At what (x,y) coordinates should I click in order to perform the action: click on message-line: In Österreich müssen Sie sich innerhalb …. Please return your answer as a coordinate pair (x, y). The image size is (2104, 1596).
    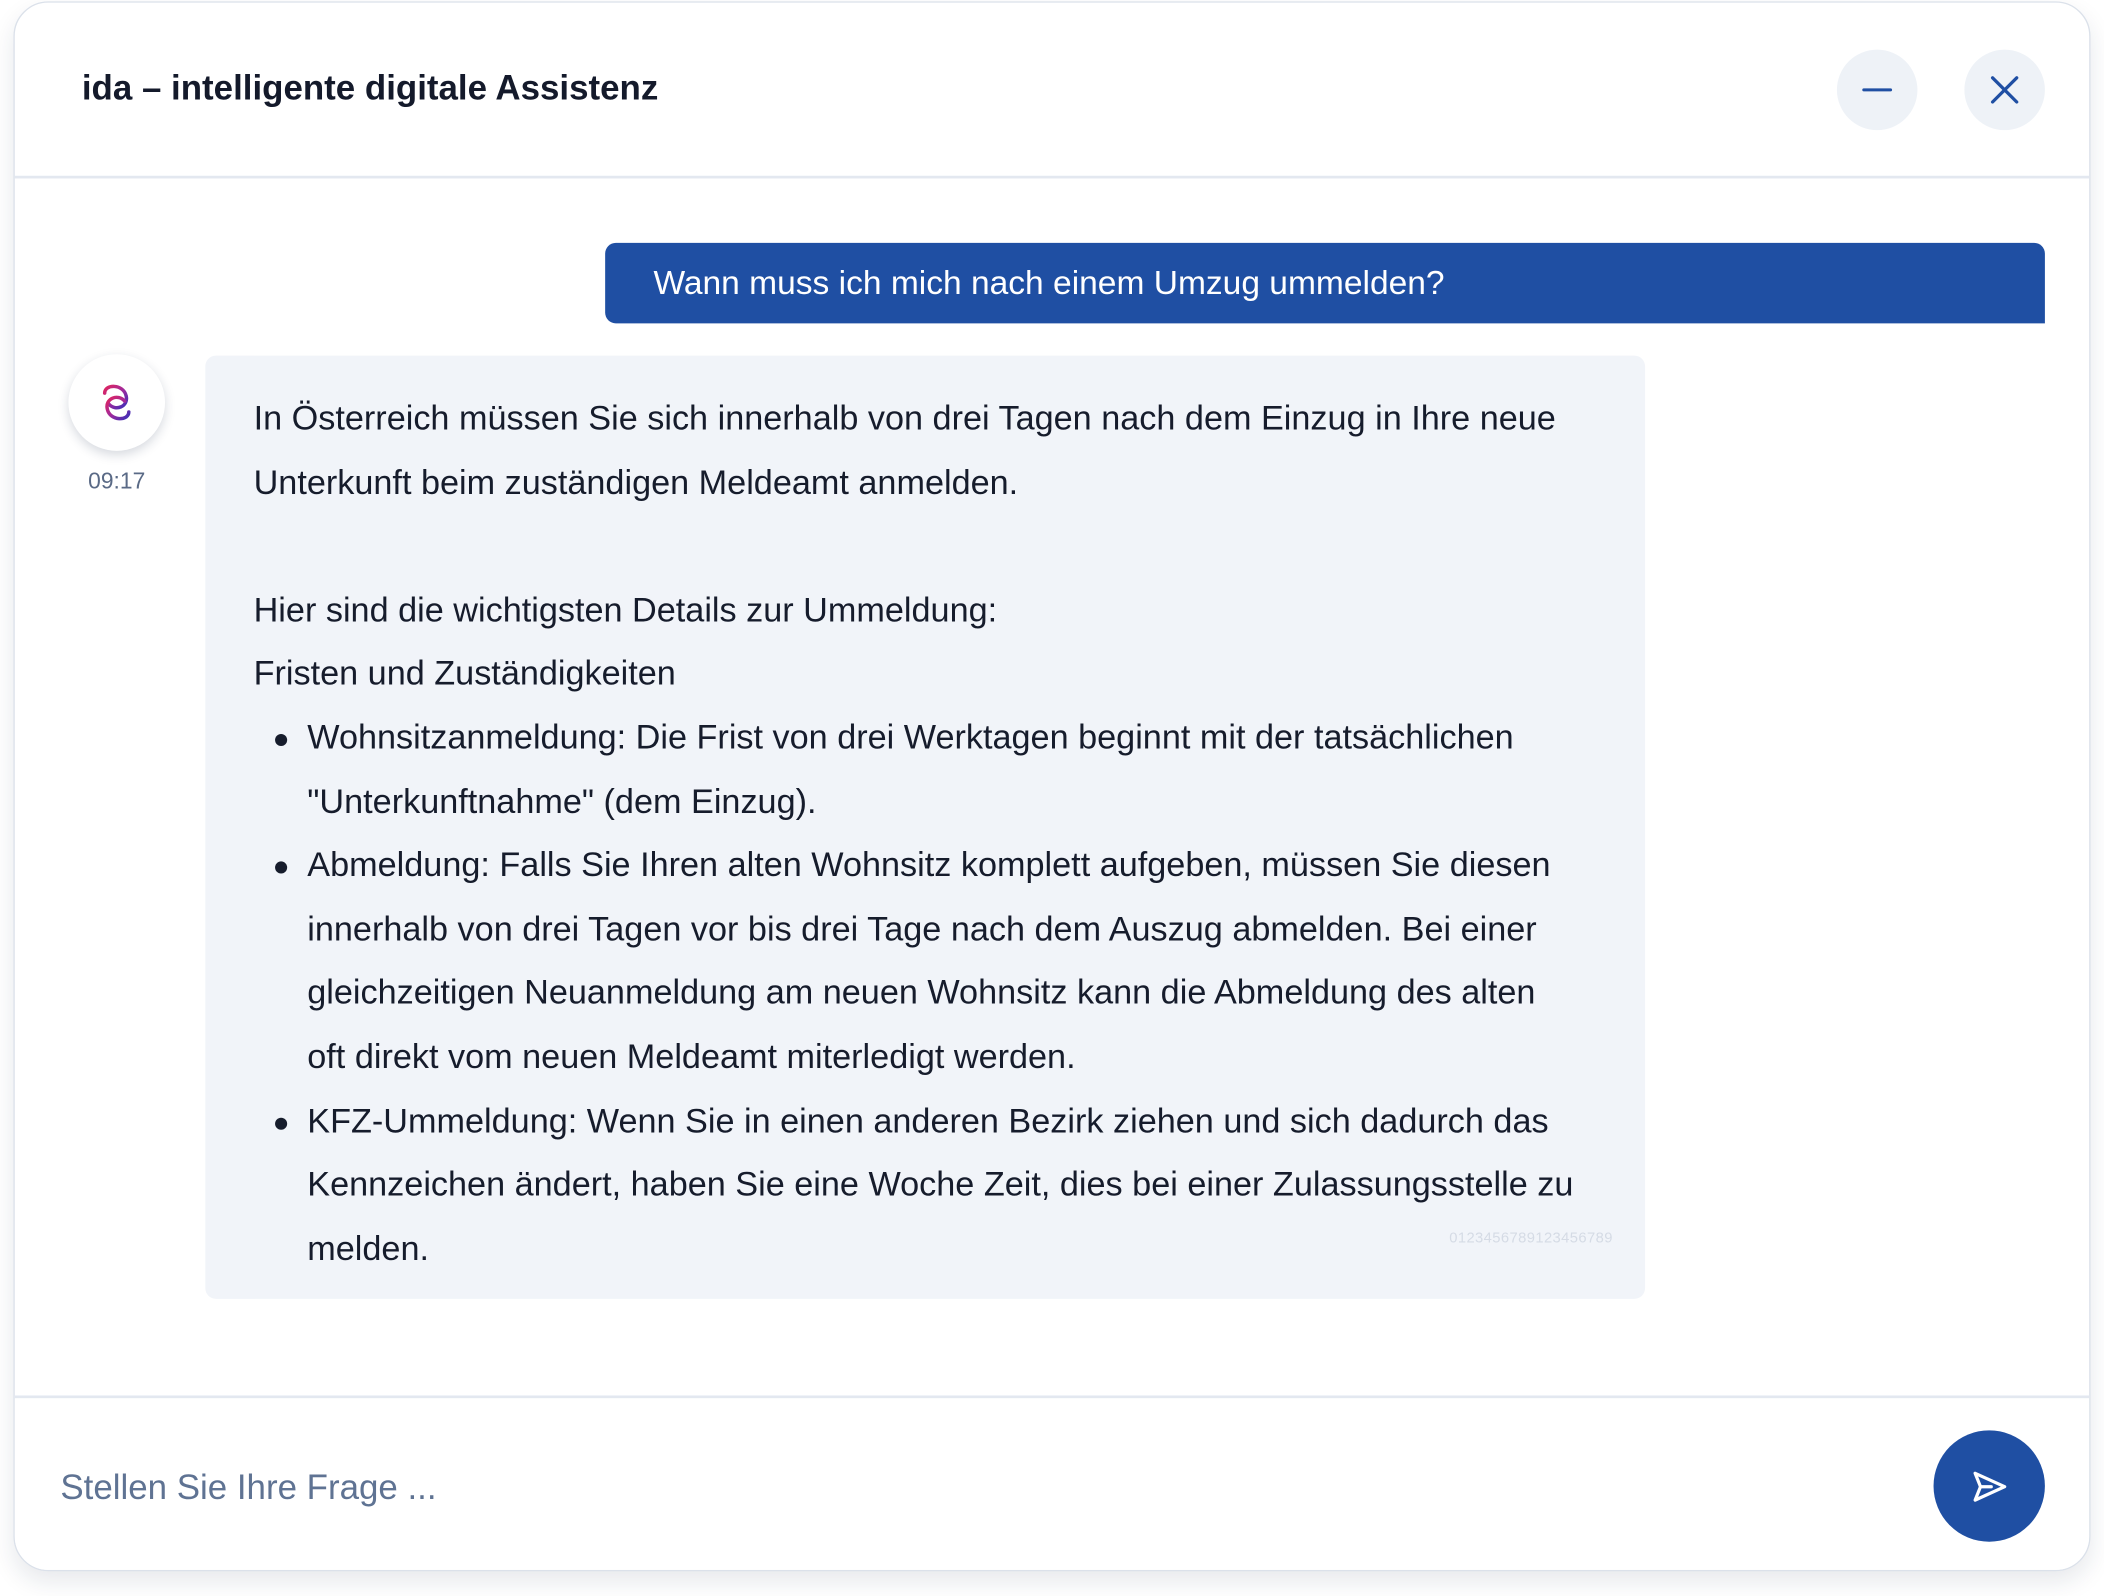
    Looking at the image, I should click on (904, 418).